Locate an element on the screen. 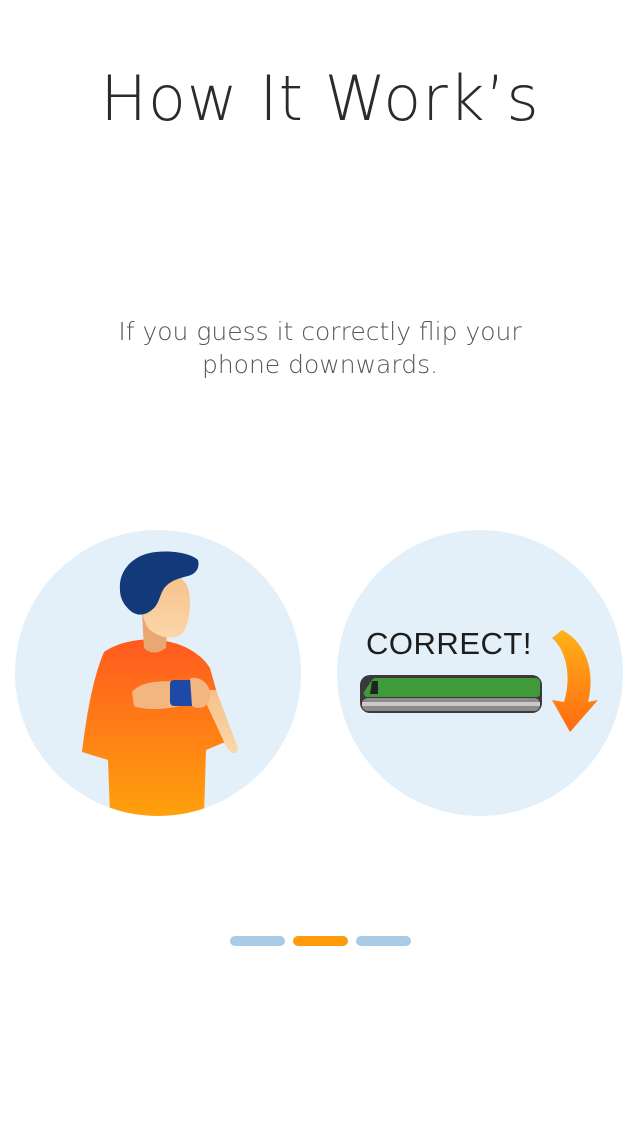  page-title: How It Work’s is located at coordinates (320, 98).